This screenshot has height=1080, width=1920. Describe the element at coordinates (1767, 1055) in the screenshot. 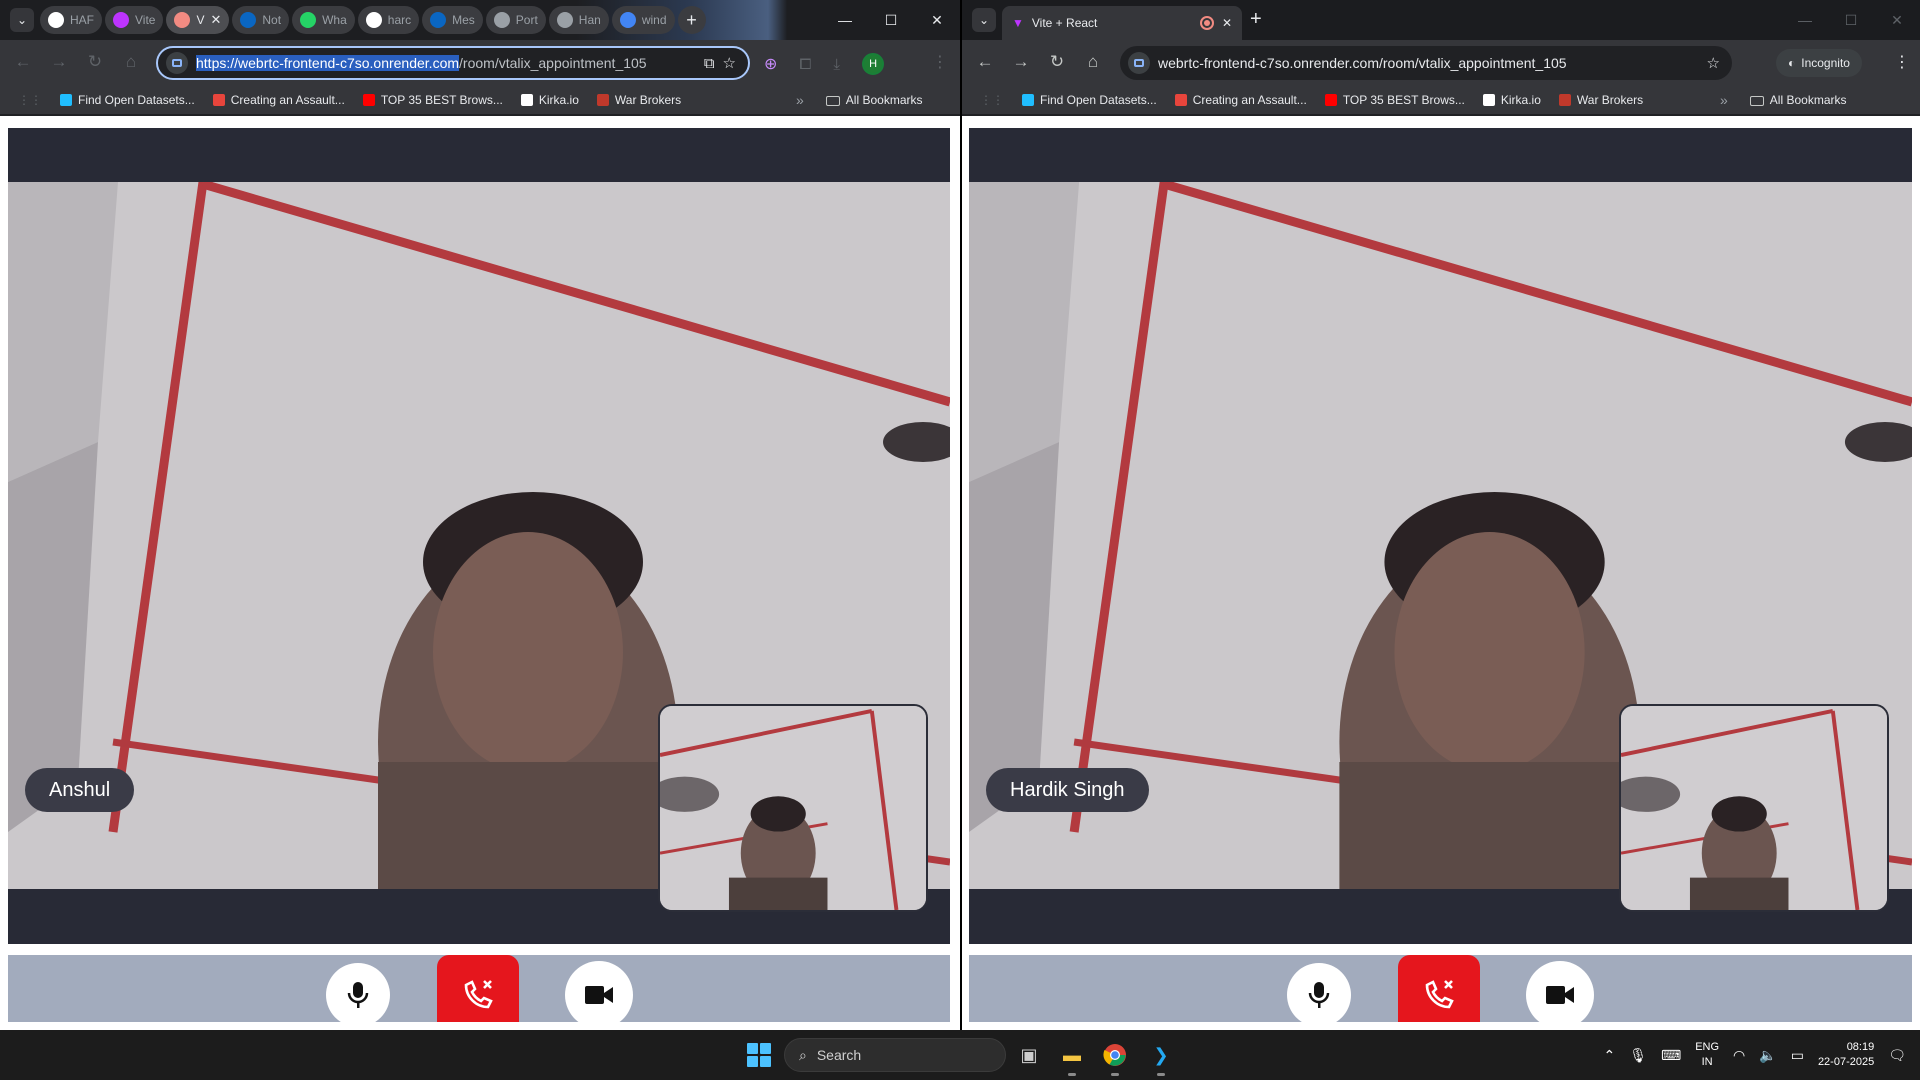

I see `volume-icon: 🔈` at that location.